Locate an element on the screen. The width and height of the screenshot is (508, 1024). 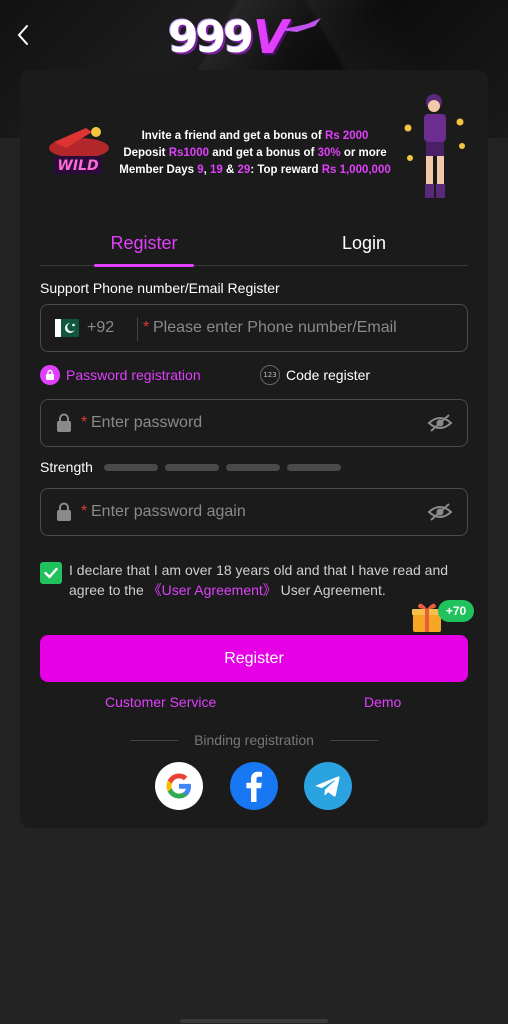
telegram-login-button is located at coordinates (328, 786).